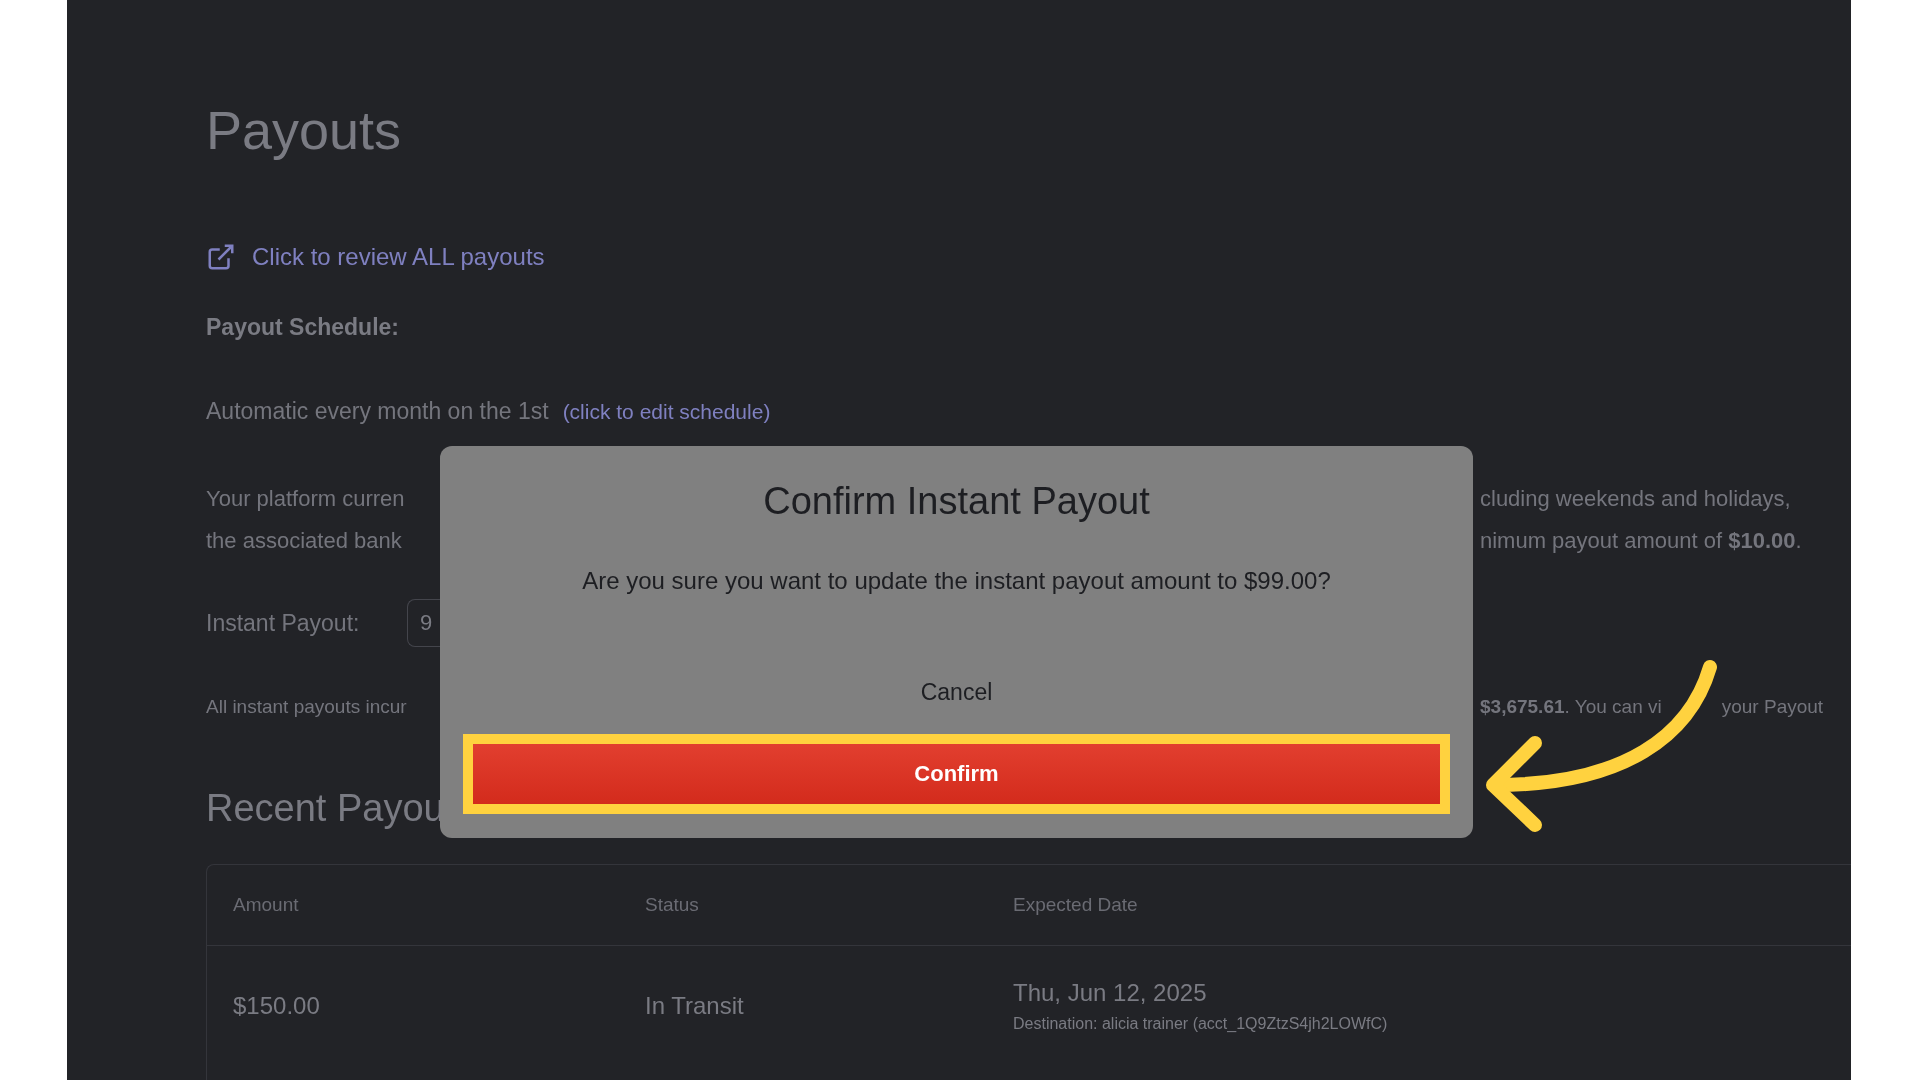  Describe the element at coordinates (377, 411) in the screenshot. I see `schedule-text: Automatic every month on the 1st` at that location.